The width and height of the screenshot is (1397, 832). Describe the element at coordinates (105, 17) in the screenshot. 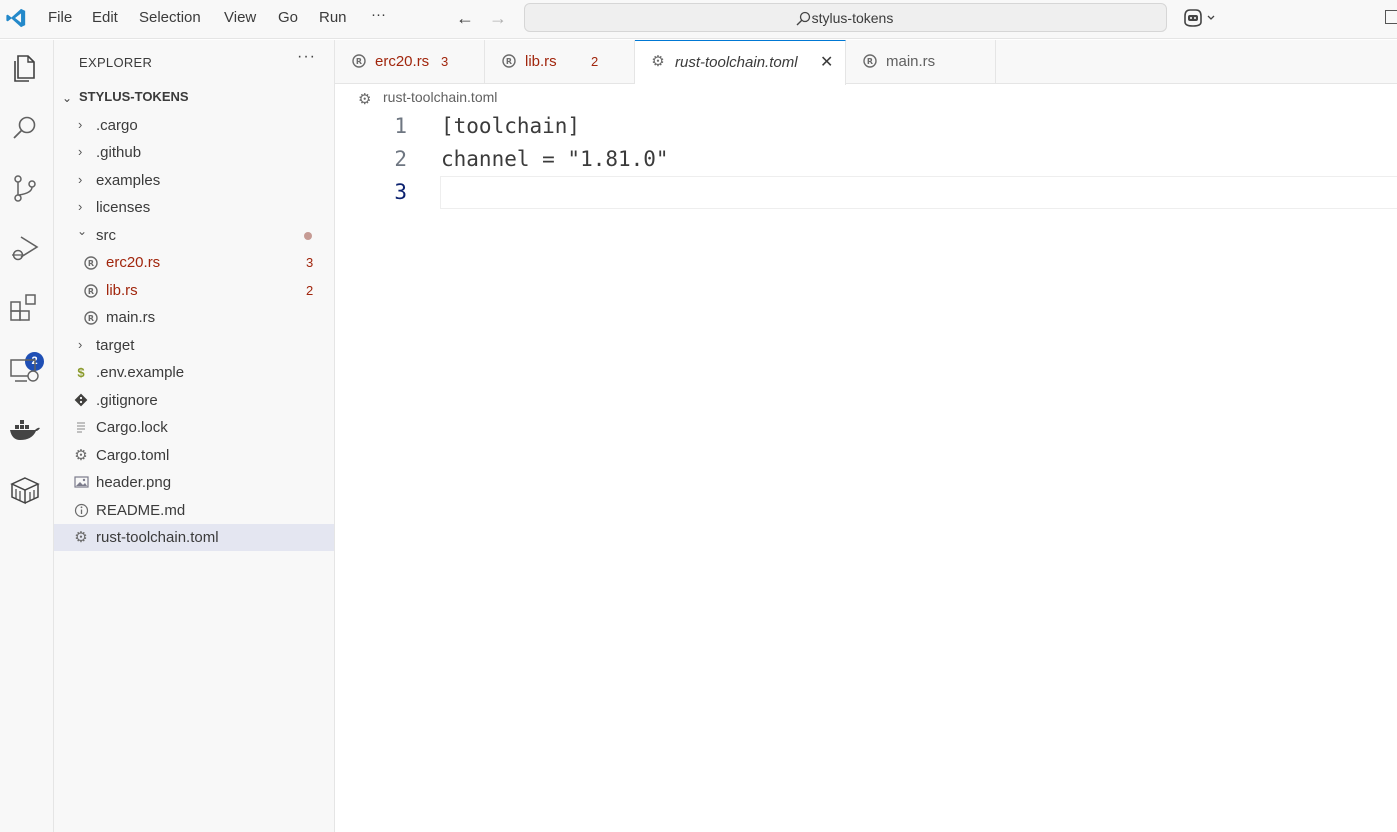

I see `menu-edit: Edit` at that location.